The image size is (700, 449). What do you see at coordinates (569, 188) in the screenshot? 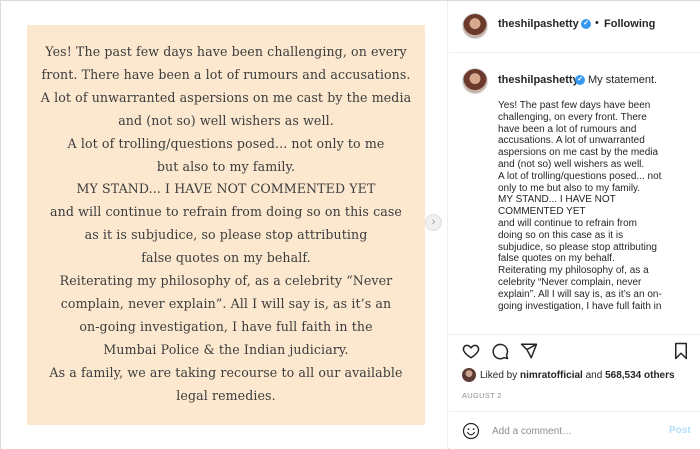
I see `caption-line: only to me but also to my family.` at bounding box center [569, 188].